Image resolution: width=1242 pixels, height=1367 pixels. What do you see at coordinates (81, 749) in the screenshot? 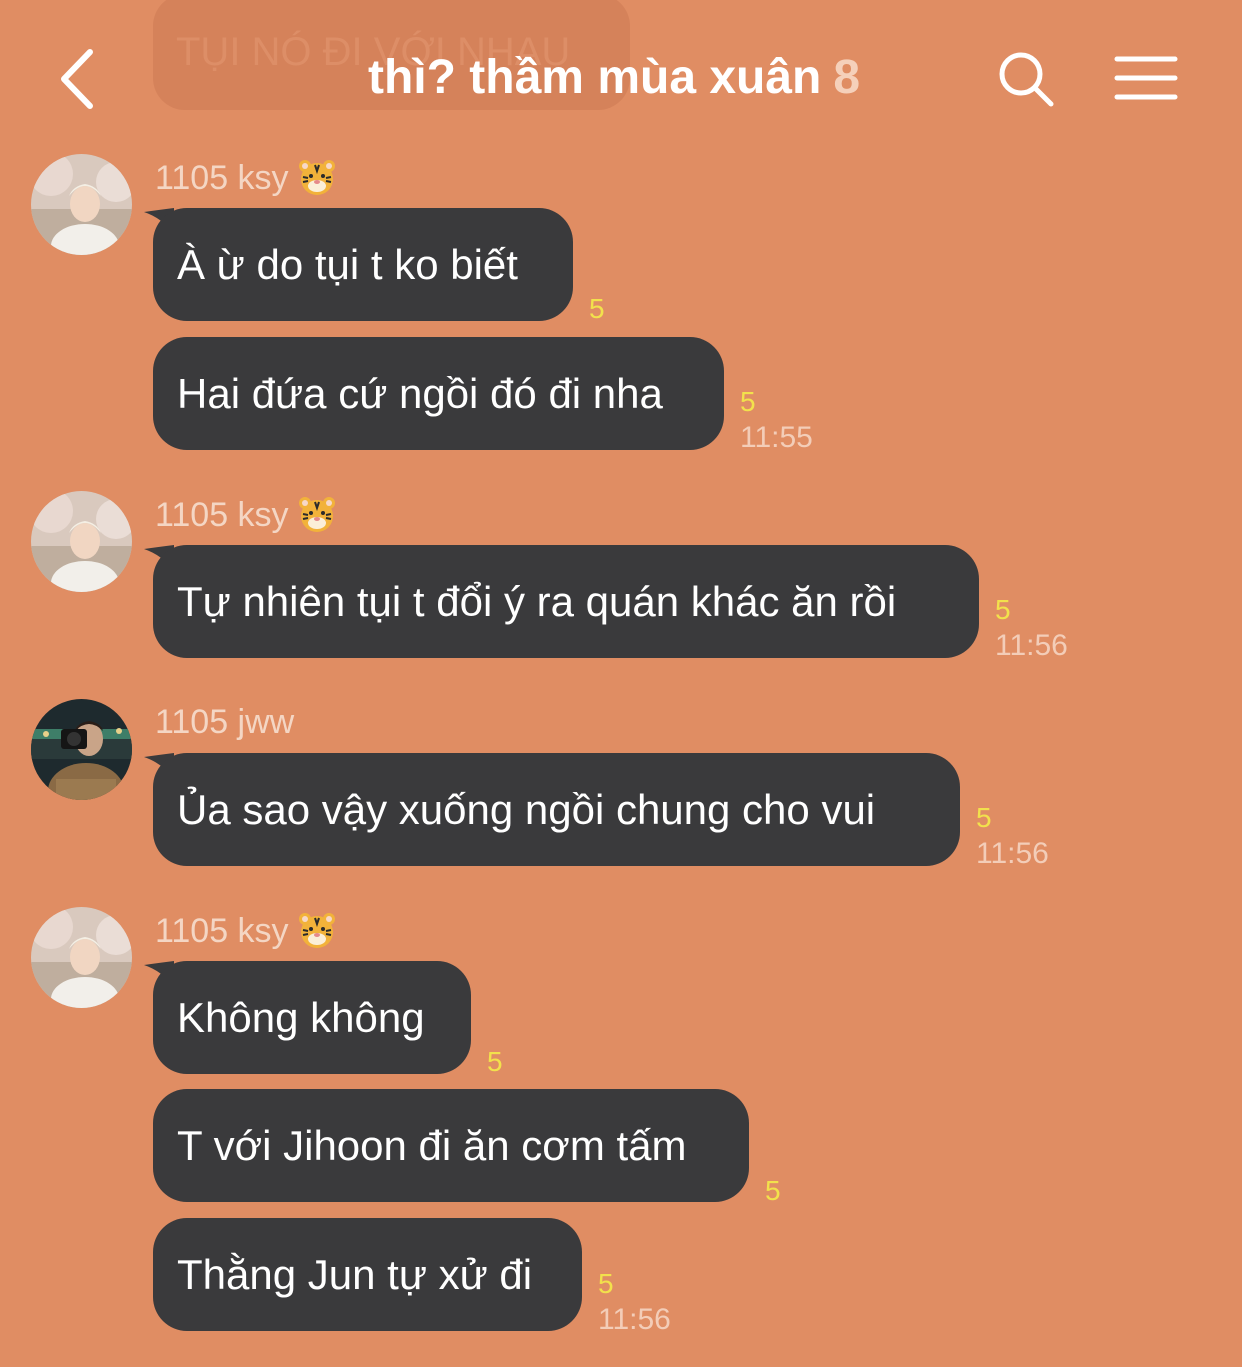
I see `avatar-jww` at bounding box center [81, 749].